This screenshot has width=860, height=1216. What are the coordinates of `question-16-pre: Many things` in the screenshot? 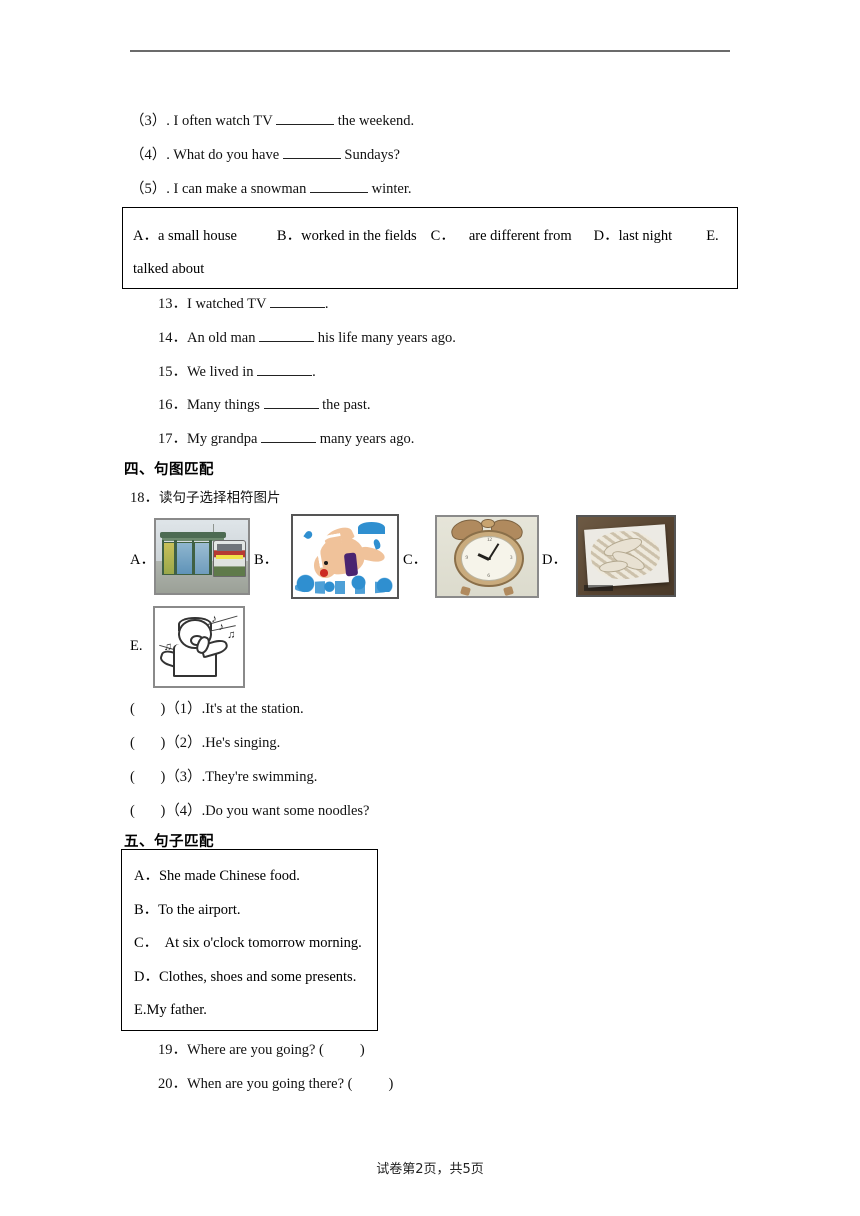 It's located at (223, 405).